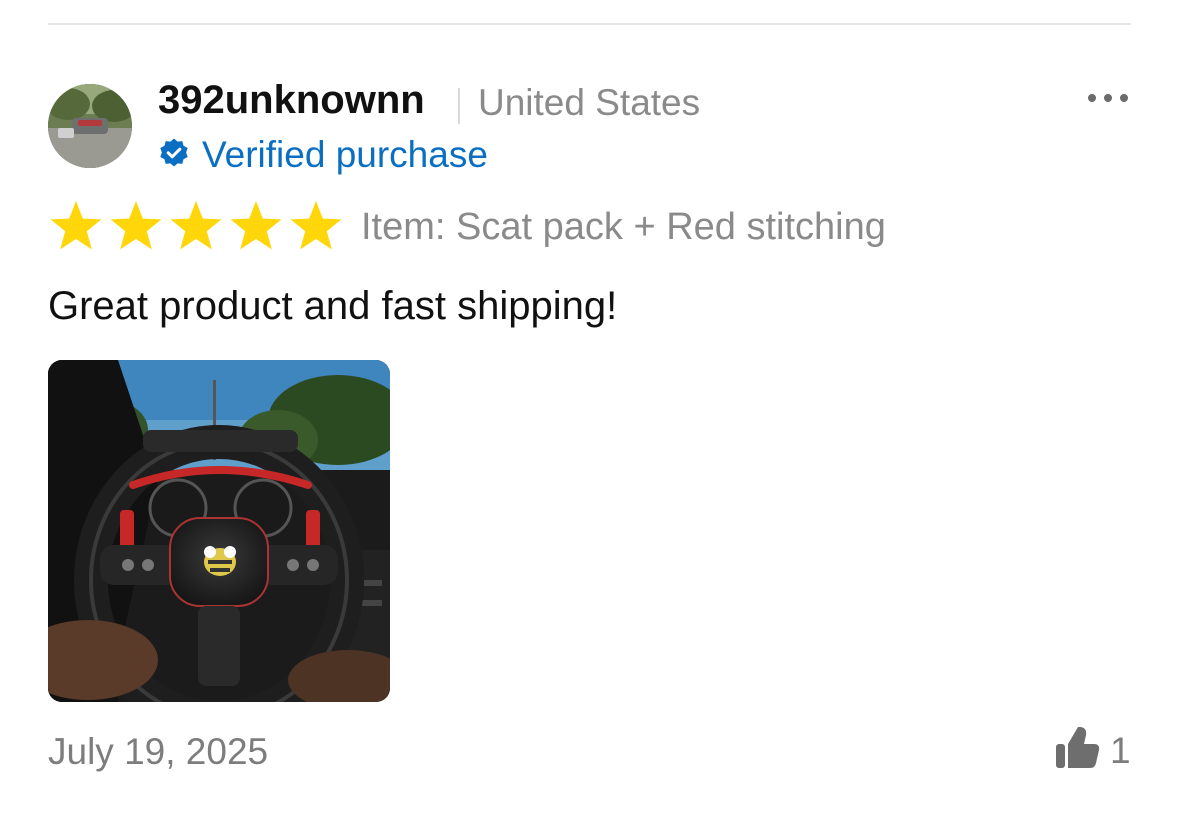  Describe the element at coordinates (291, 100) in the screenshot. I see `reviewer-name: 392unknownn` at that location.